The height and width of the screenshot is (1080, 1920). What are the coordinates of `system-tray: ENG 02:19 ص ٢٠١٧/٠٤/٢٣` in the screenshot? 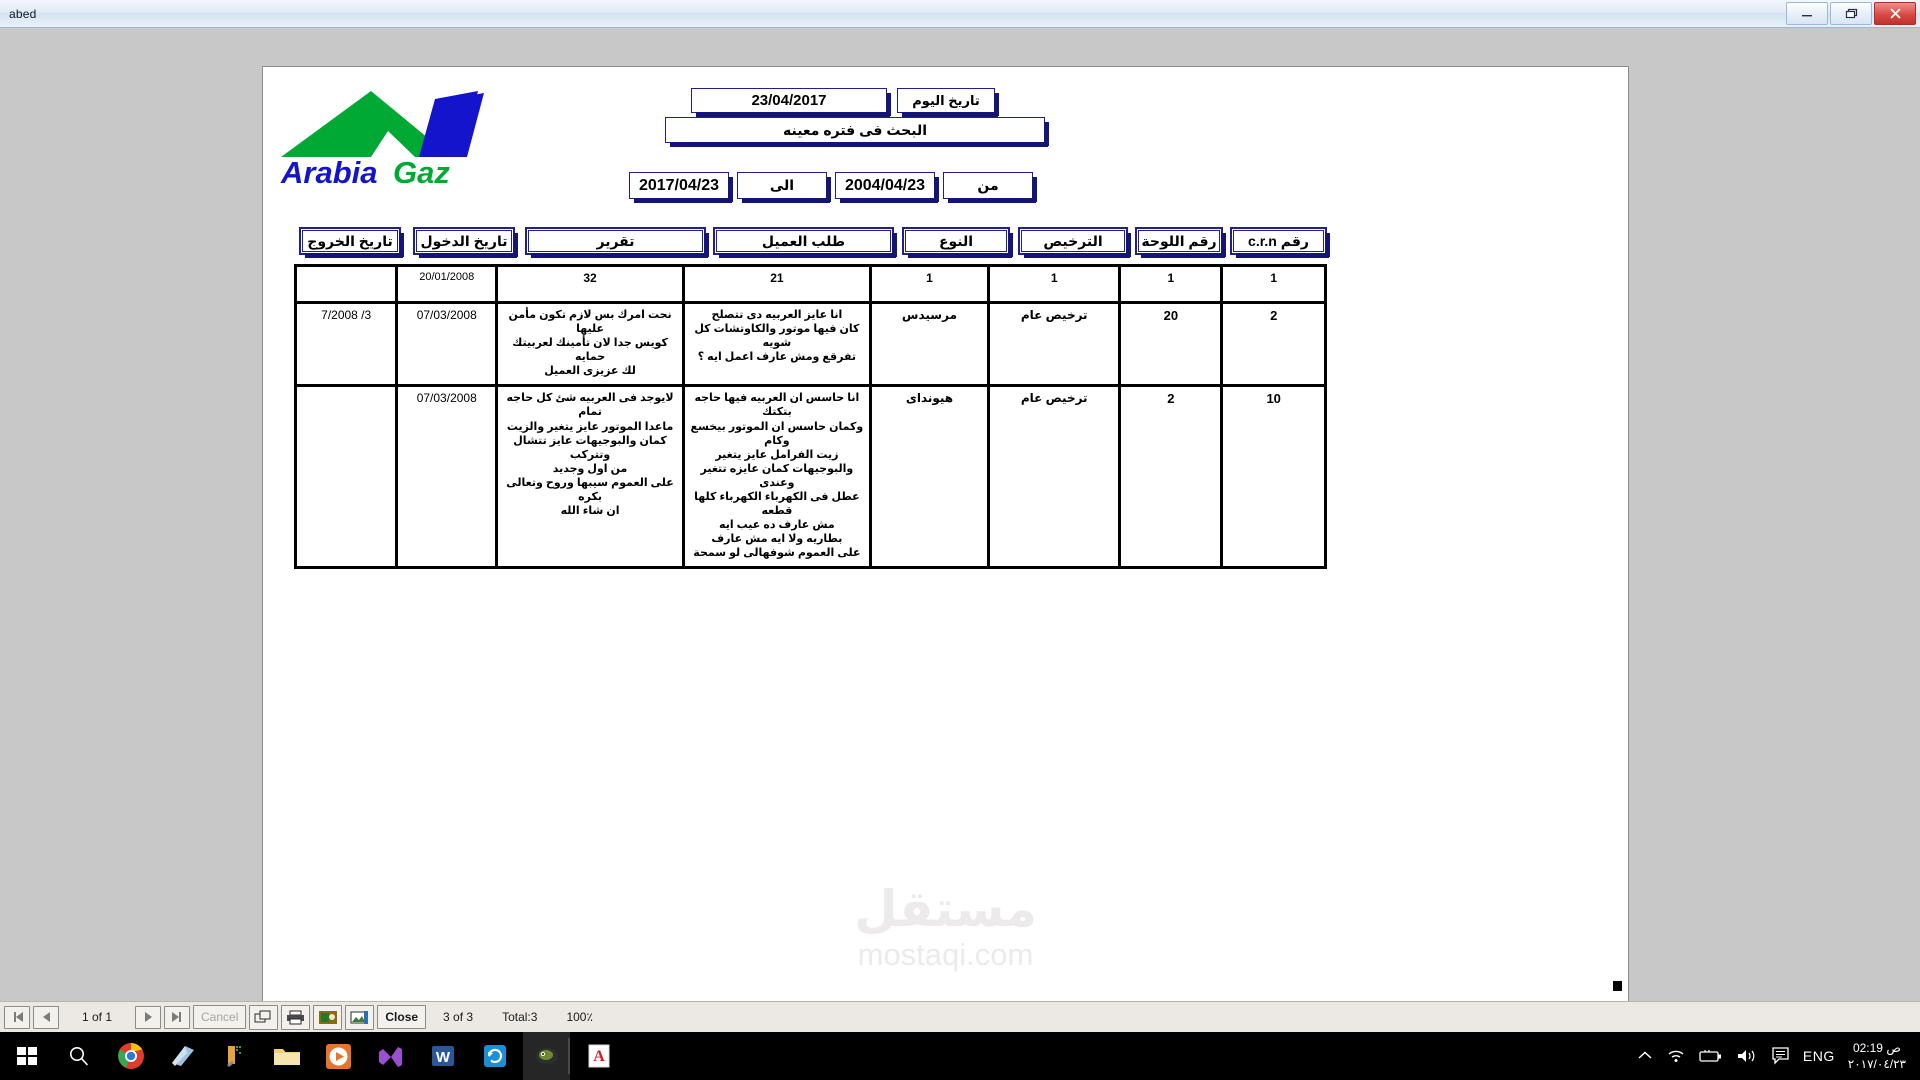 It's located at (1778, 1056).